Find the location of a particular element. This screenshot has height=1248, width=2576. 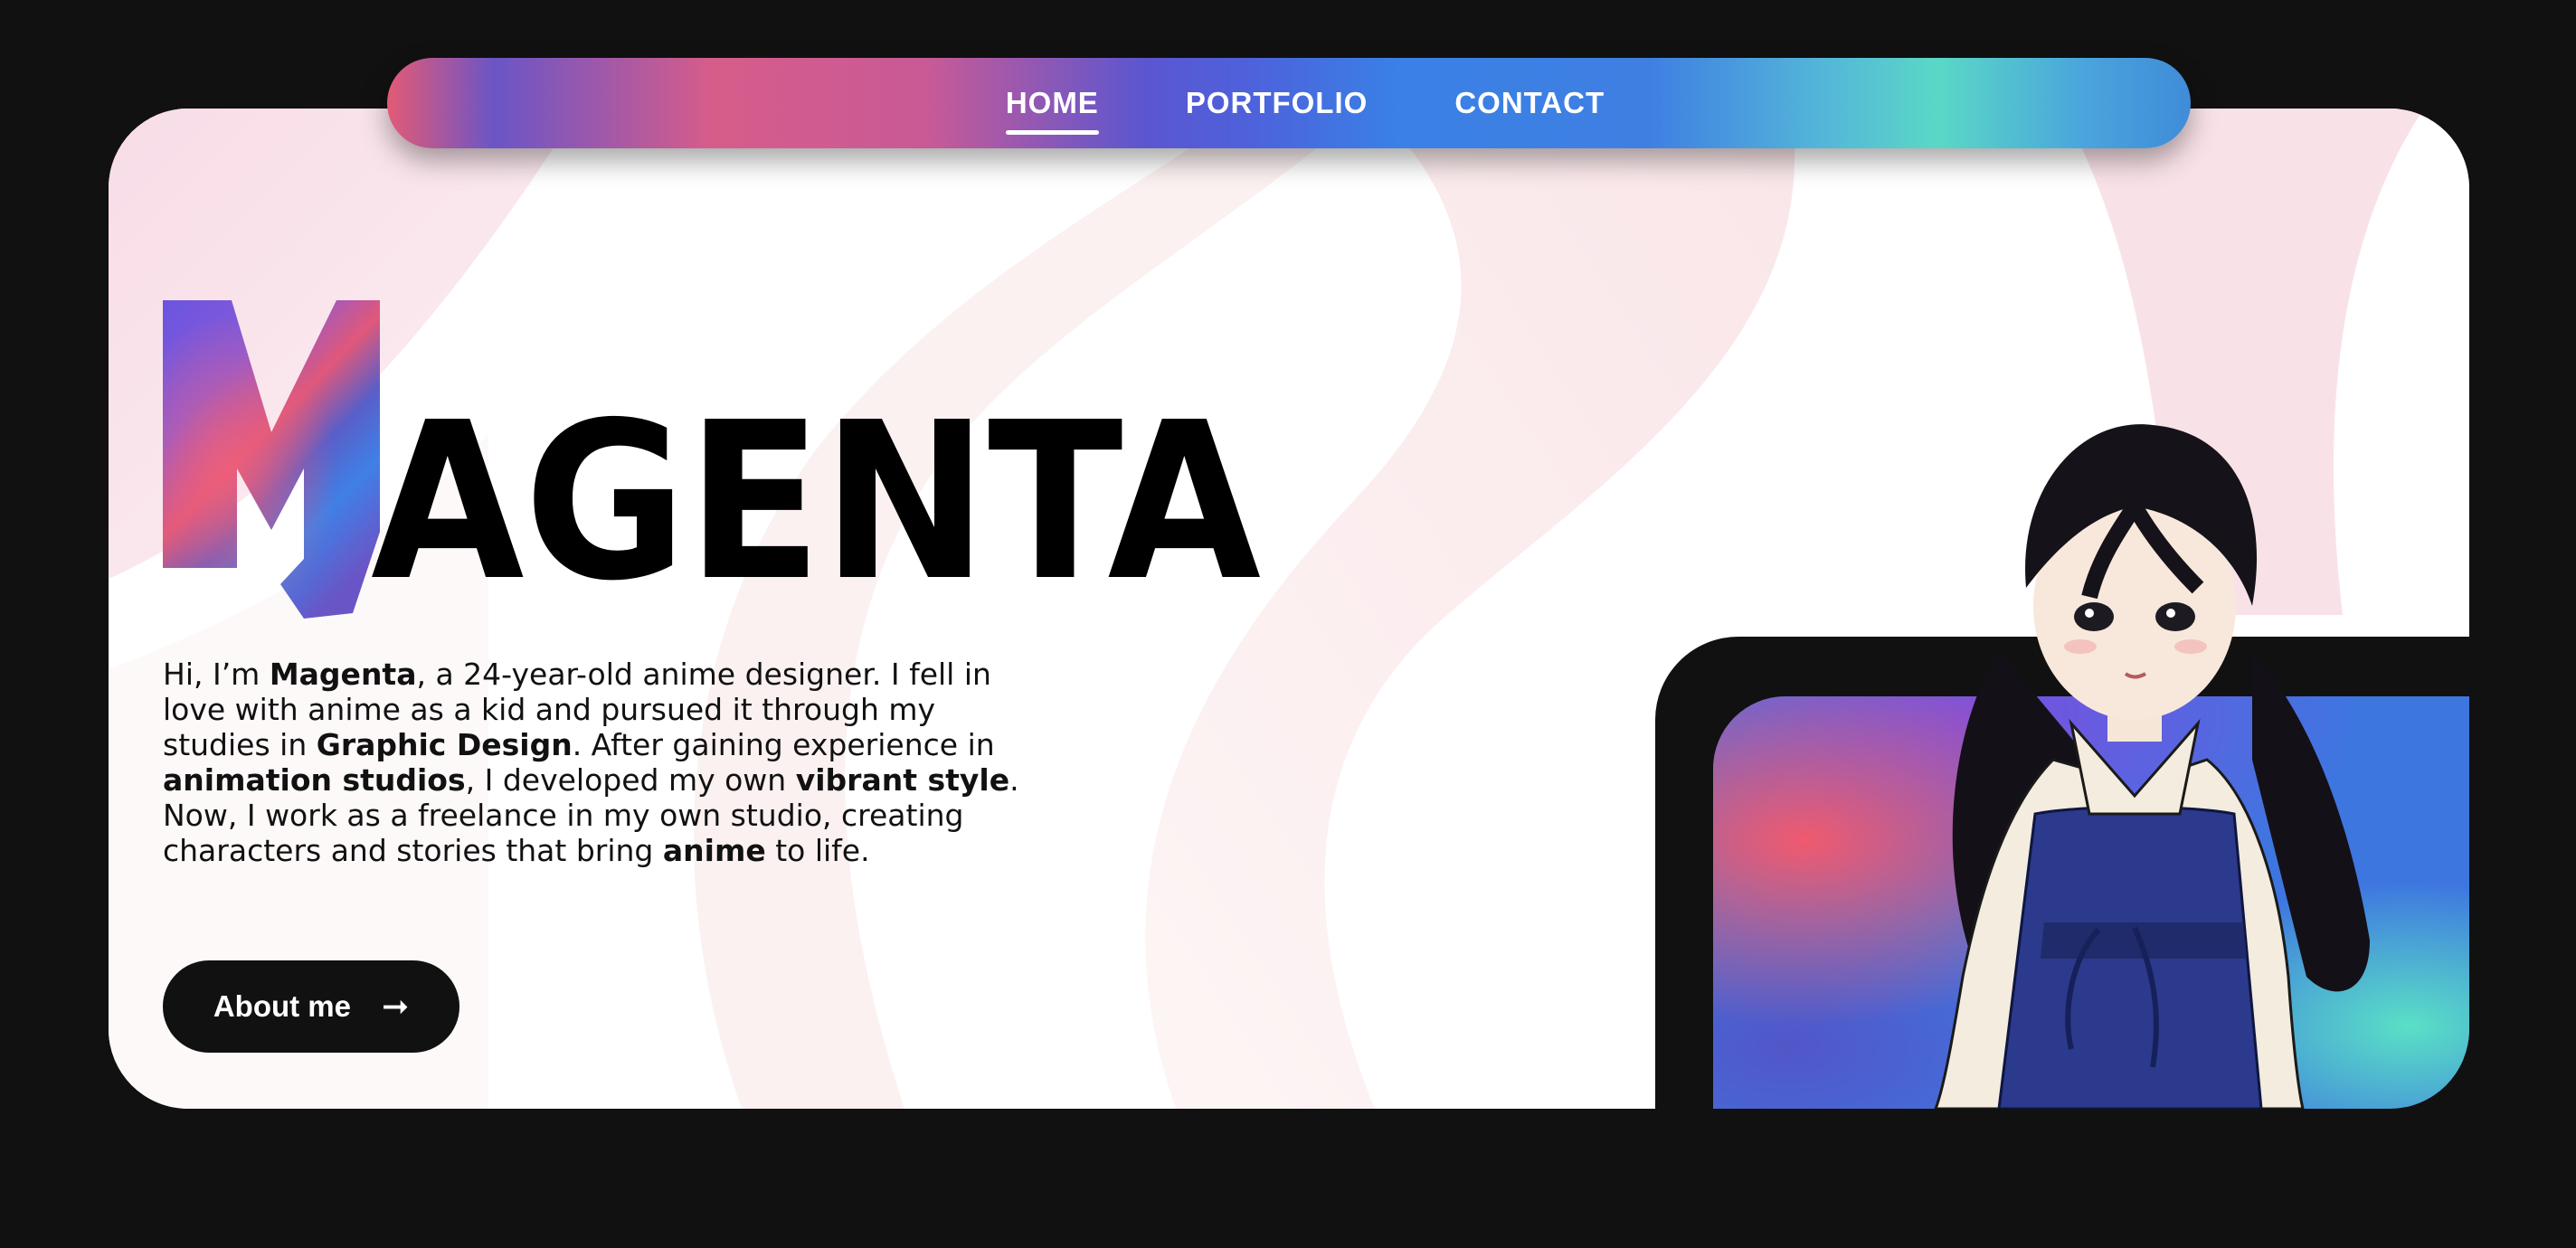

intro-emphasis: Graphic Design is located at coordinates (444, 745).